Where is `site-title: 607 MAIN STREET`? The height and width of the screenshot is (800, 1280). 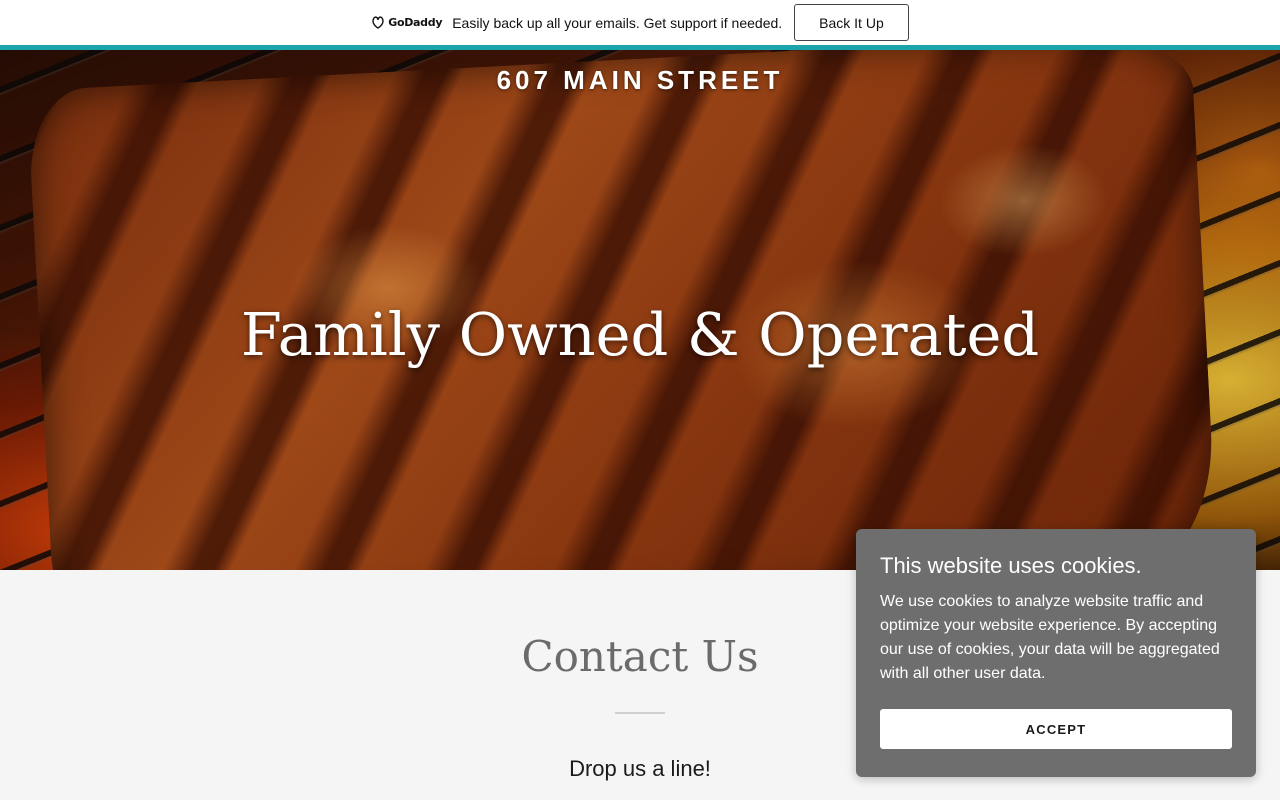 site-title: 607 MAIN STREET is located at coordinates (640, 80).